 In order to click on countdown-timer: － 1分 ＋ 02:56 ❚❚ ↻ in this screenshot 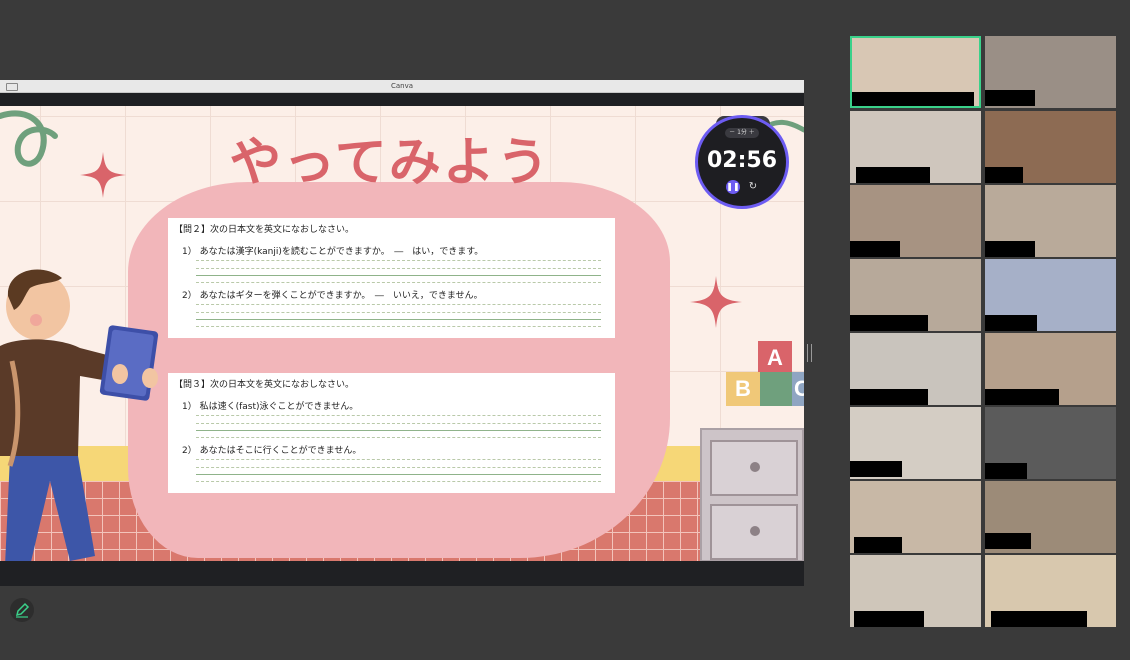, I will do `click(742, 162)`.